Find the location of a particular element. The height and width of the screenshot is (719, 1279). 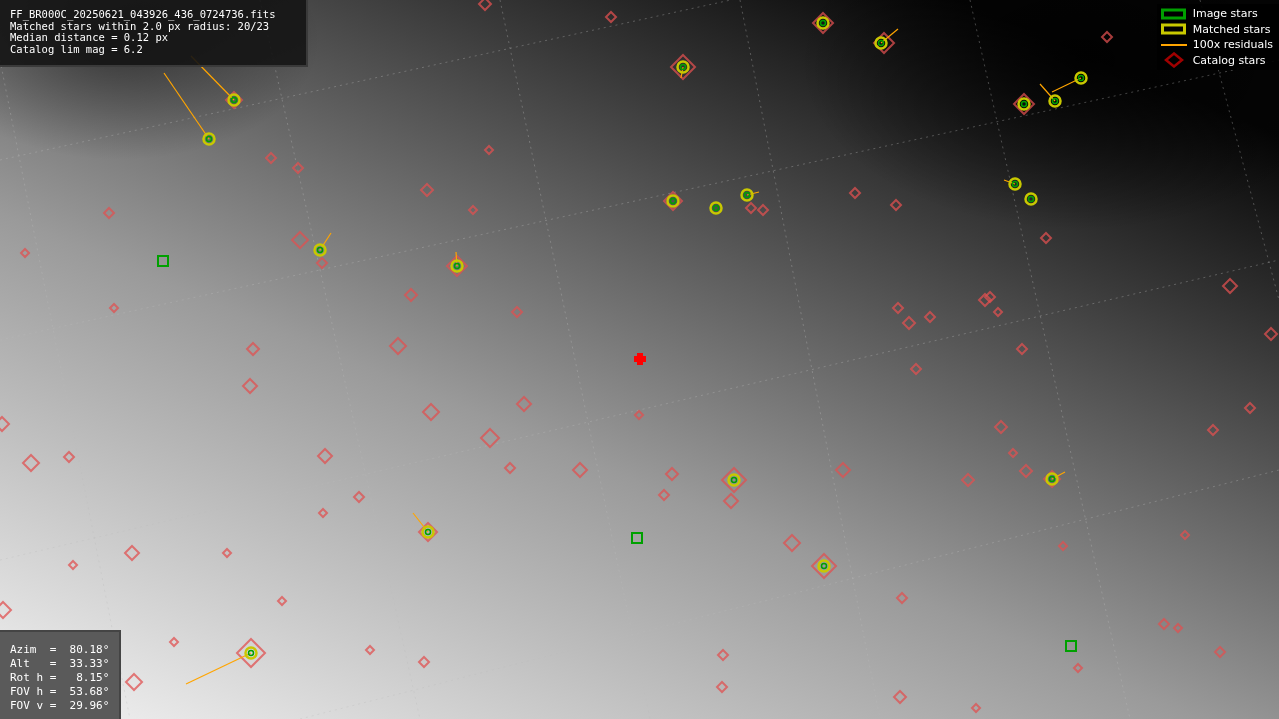

info-text: Median distance = 0.12 px is located at coordinates (89, 38).